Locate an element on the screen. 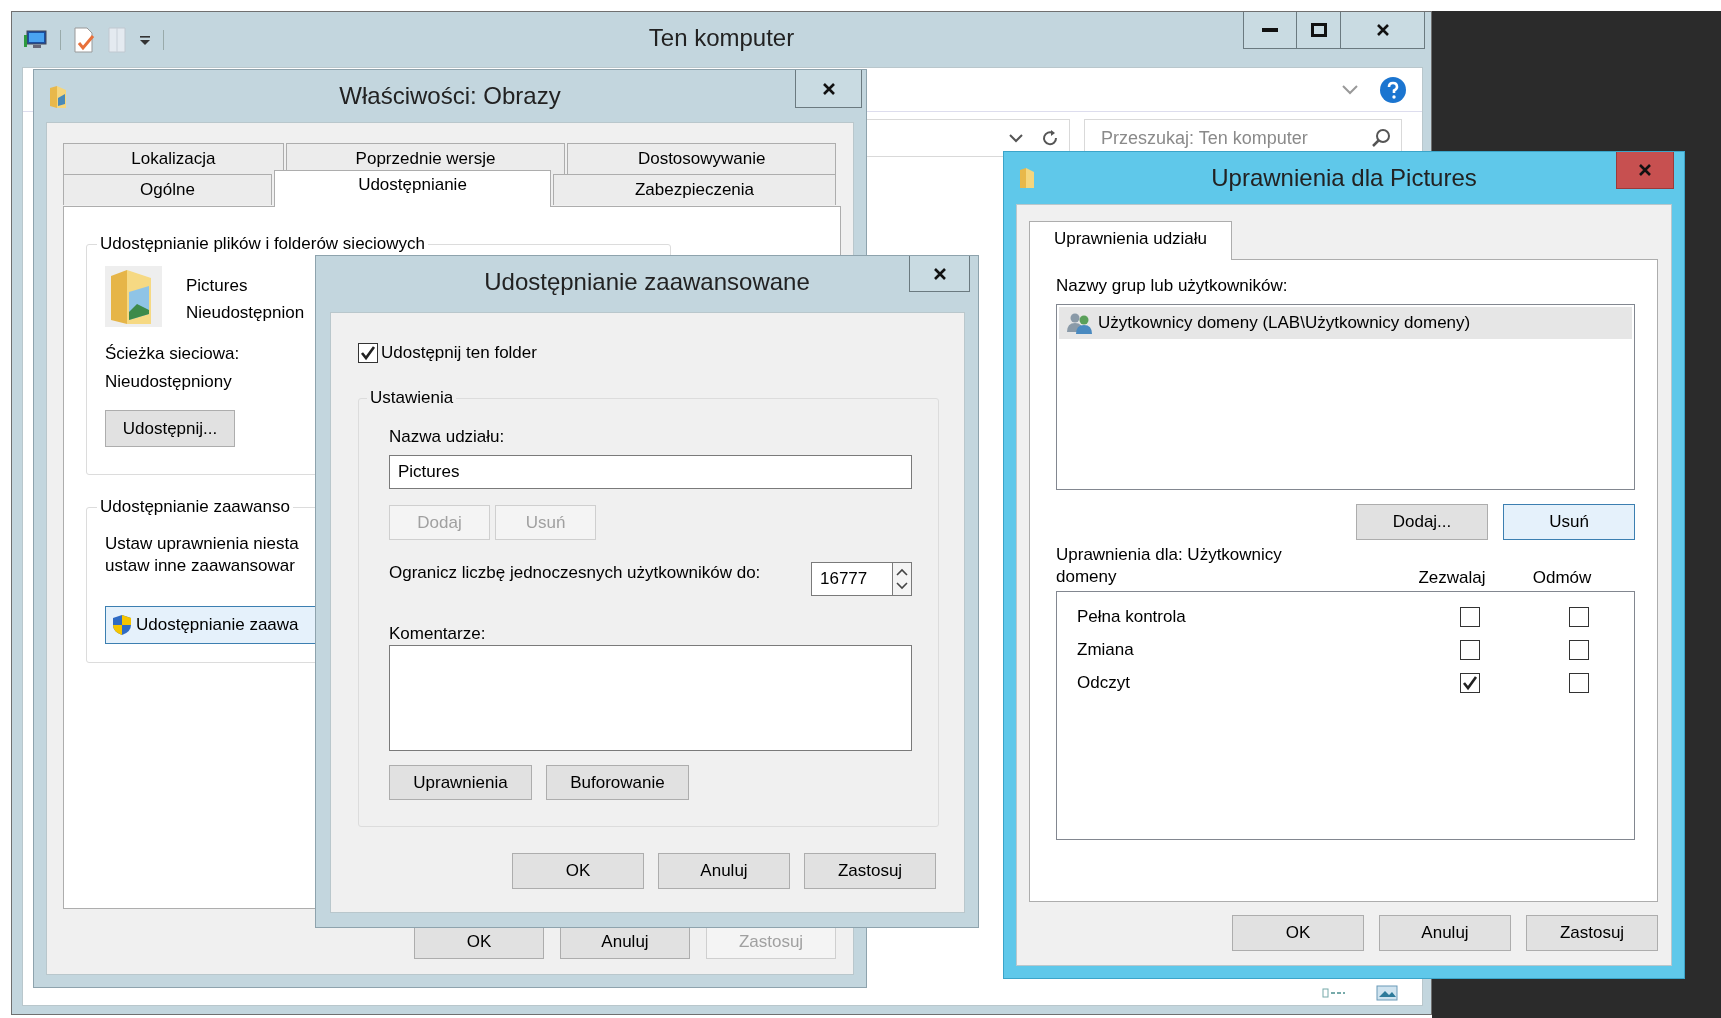  field-label: Komentarze: is located at coordinates (437, 634).